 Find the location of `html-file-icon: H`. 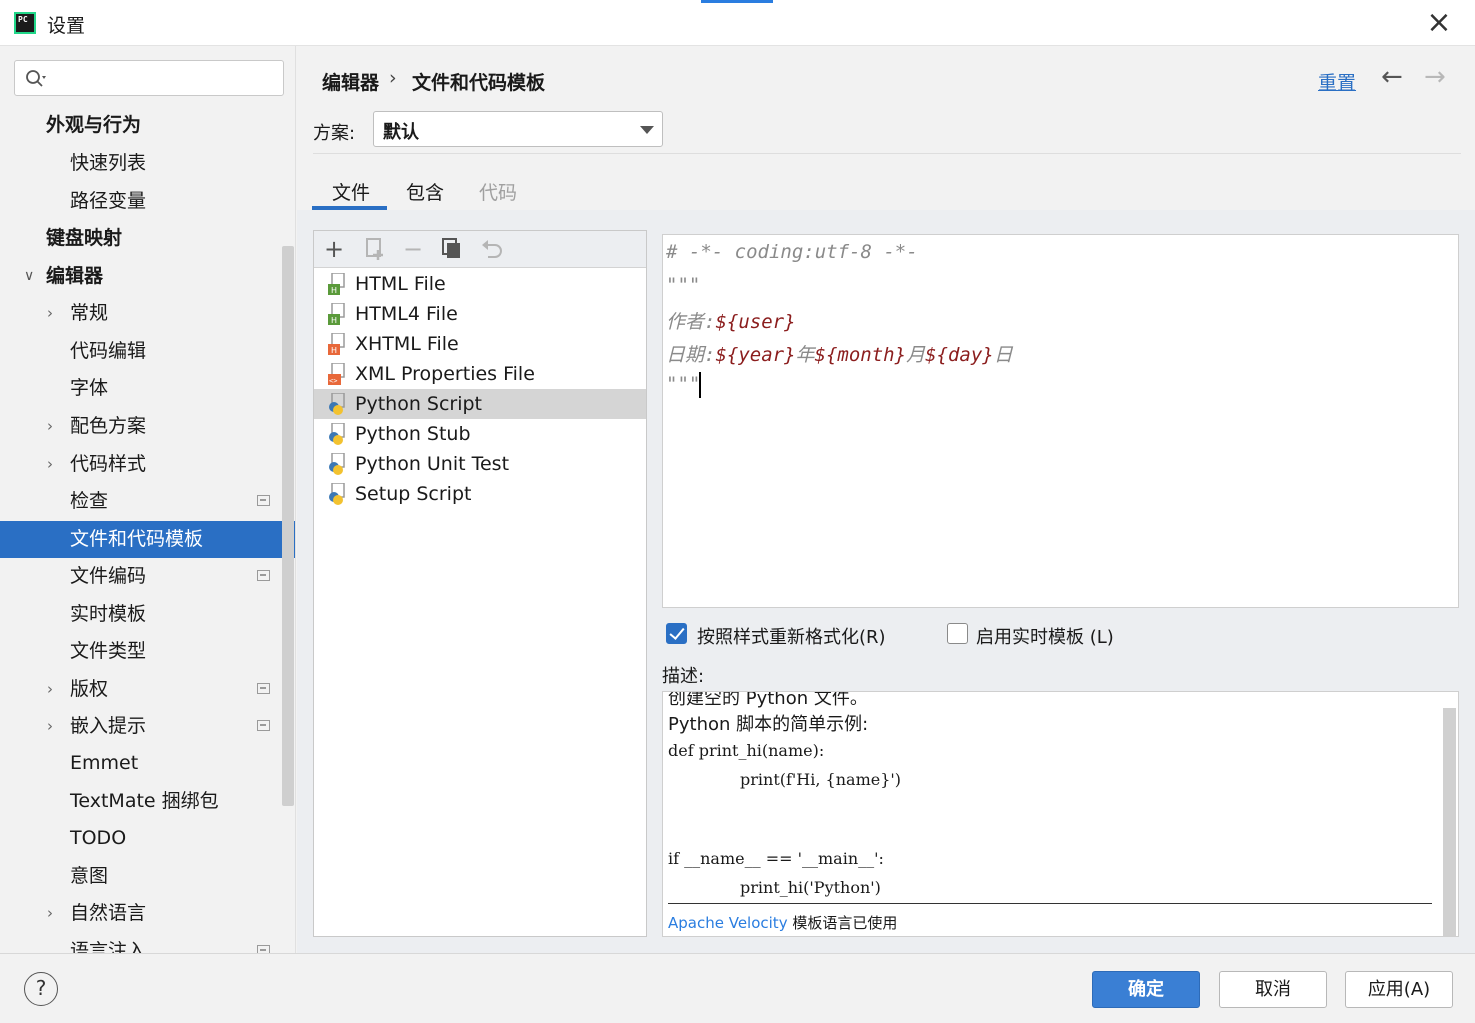

html-file-icon: H is located at coordinates (336, 284).